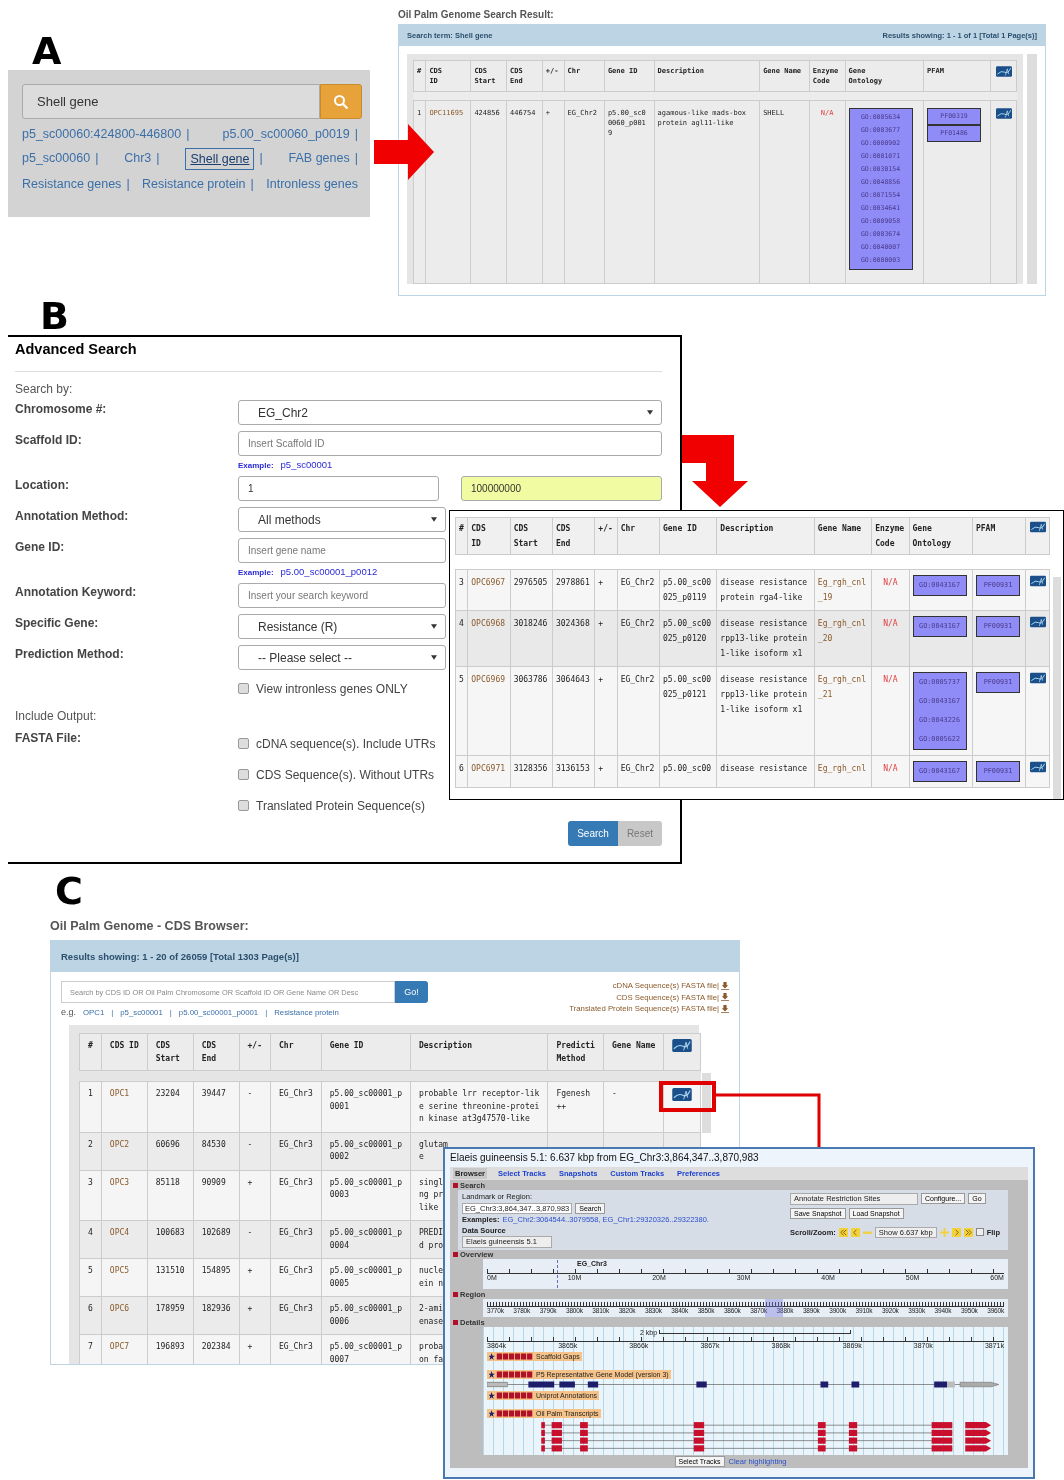  Describe the element at coordinates (90, 1094) in the screenshot. I see `table-cell-text: 1` at that location.